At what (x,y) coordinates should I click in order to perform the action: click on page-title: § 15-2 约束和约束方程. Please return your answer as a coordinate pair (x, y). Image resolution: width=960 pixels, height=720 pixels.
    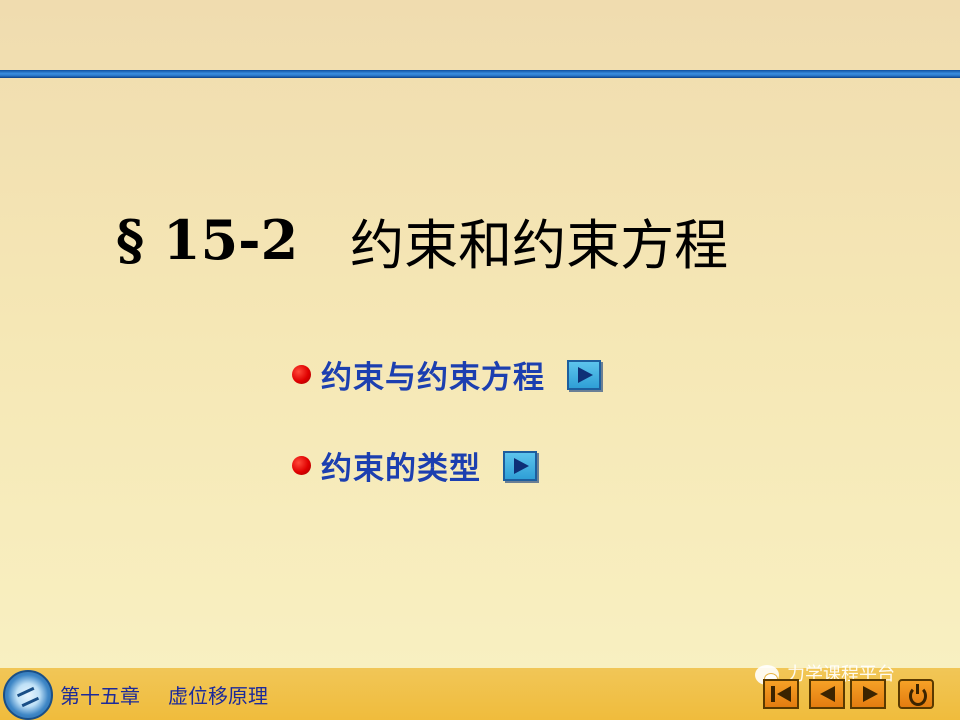
    Looking at the image, I should click on (496, 240).